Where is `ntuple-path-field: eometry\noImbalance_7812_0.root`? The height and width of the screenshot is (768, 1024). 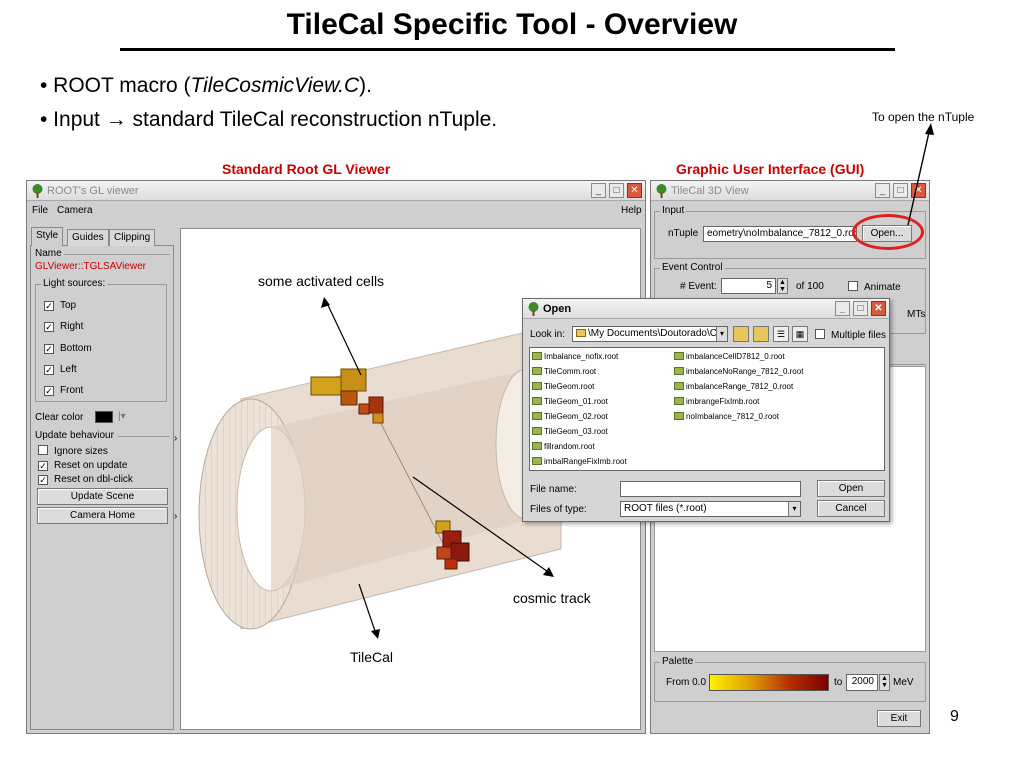 ntuple-path-field: eometry\noImbalance_7812_0.root is located at coordinates (780, 234).